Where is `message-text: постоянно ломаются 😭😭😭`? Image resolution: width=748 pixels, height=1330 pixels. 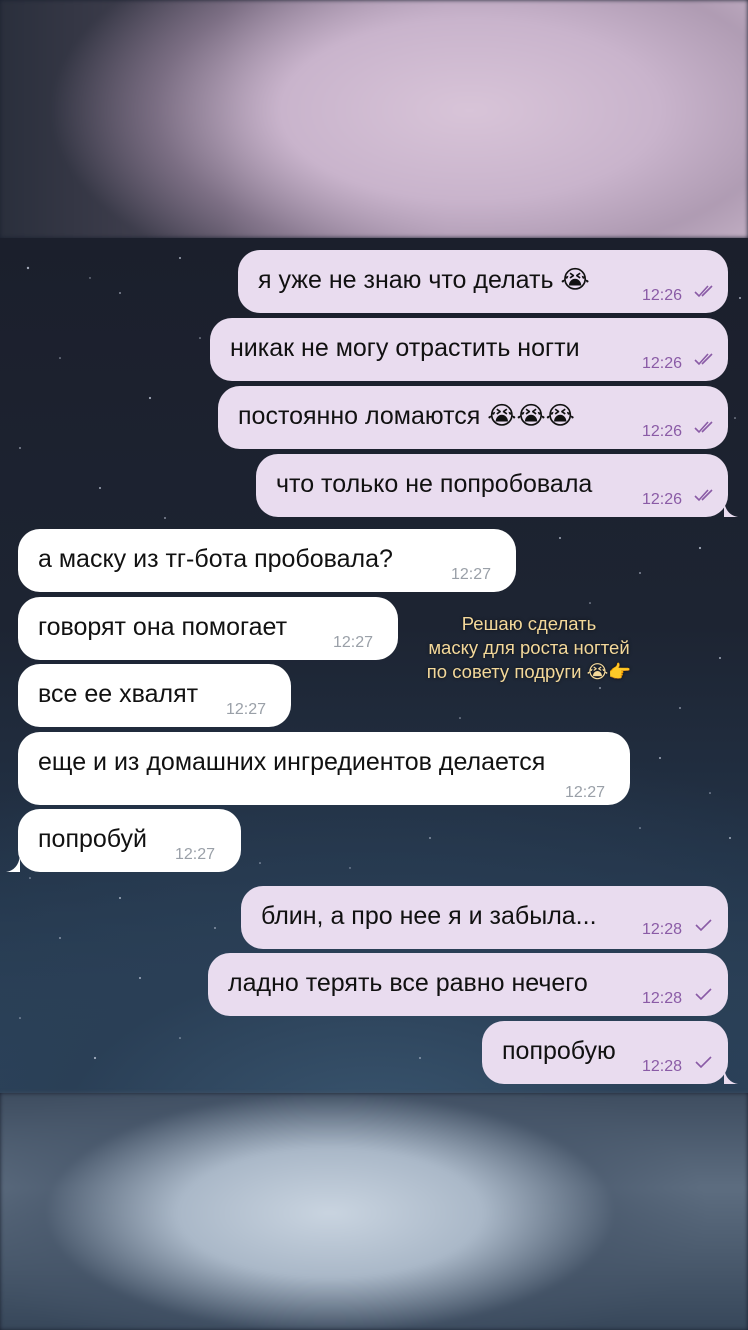 message-text: постоянно ломаются 😭😭😭 is located at coordinates (406, 415).